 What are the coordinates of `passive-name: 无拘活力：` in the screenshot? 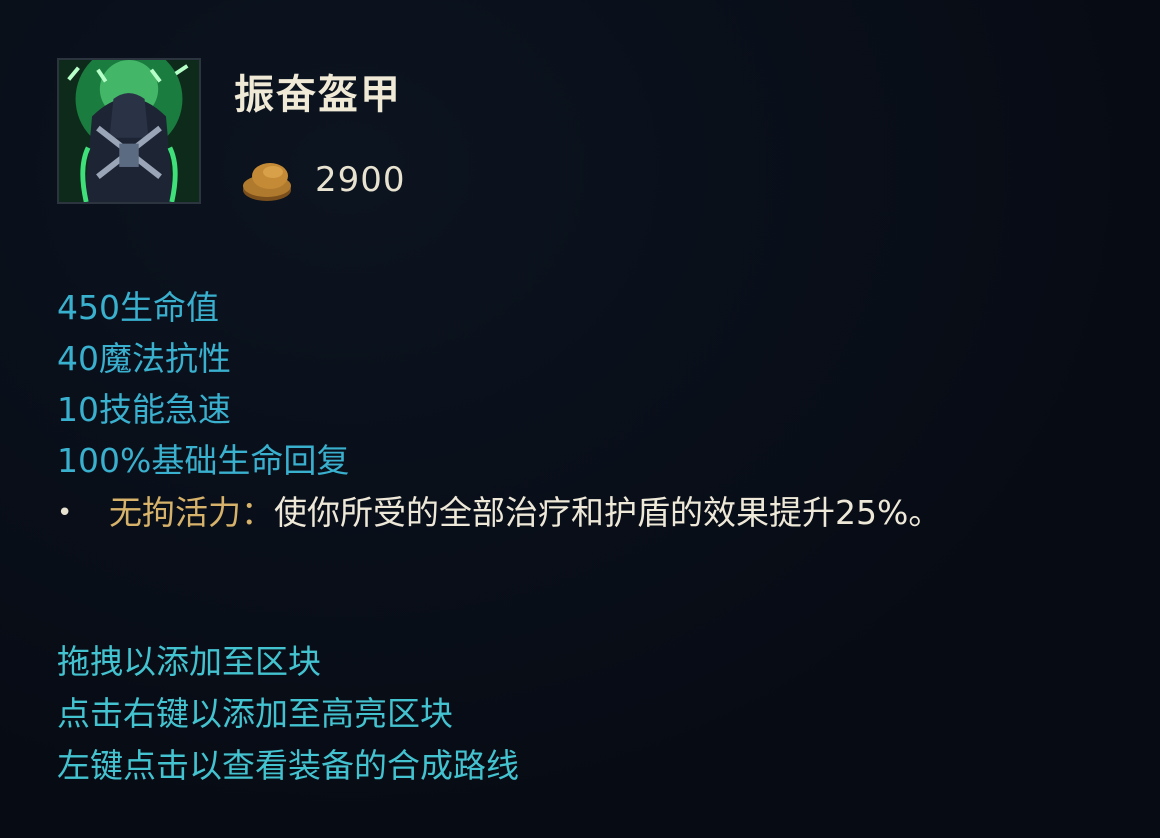 It's located at (191, 512).